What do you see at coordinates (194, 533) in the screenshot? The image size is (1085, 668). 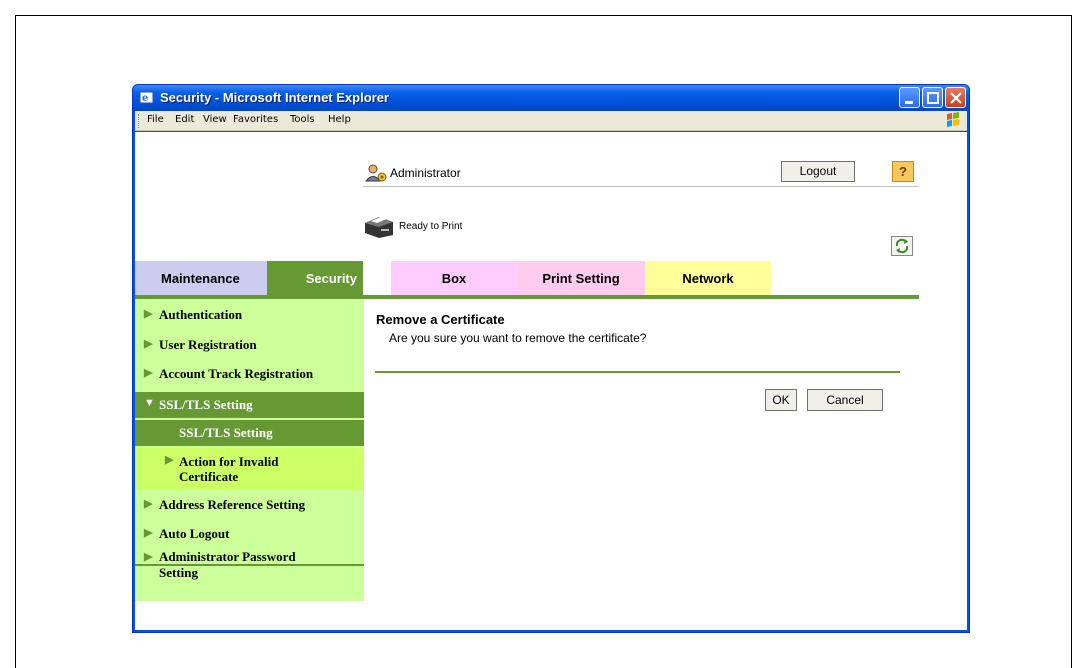 I see `sidebar-item-label: Auto Logout` at bounding box center [194, 533].